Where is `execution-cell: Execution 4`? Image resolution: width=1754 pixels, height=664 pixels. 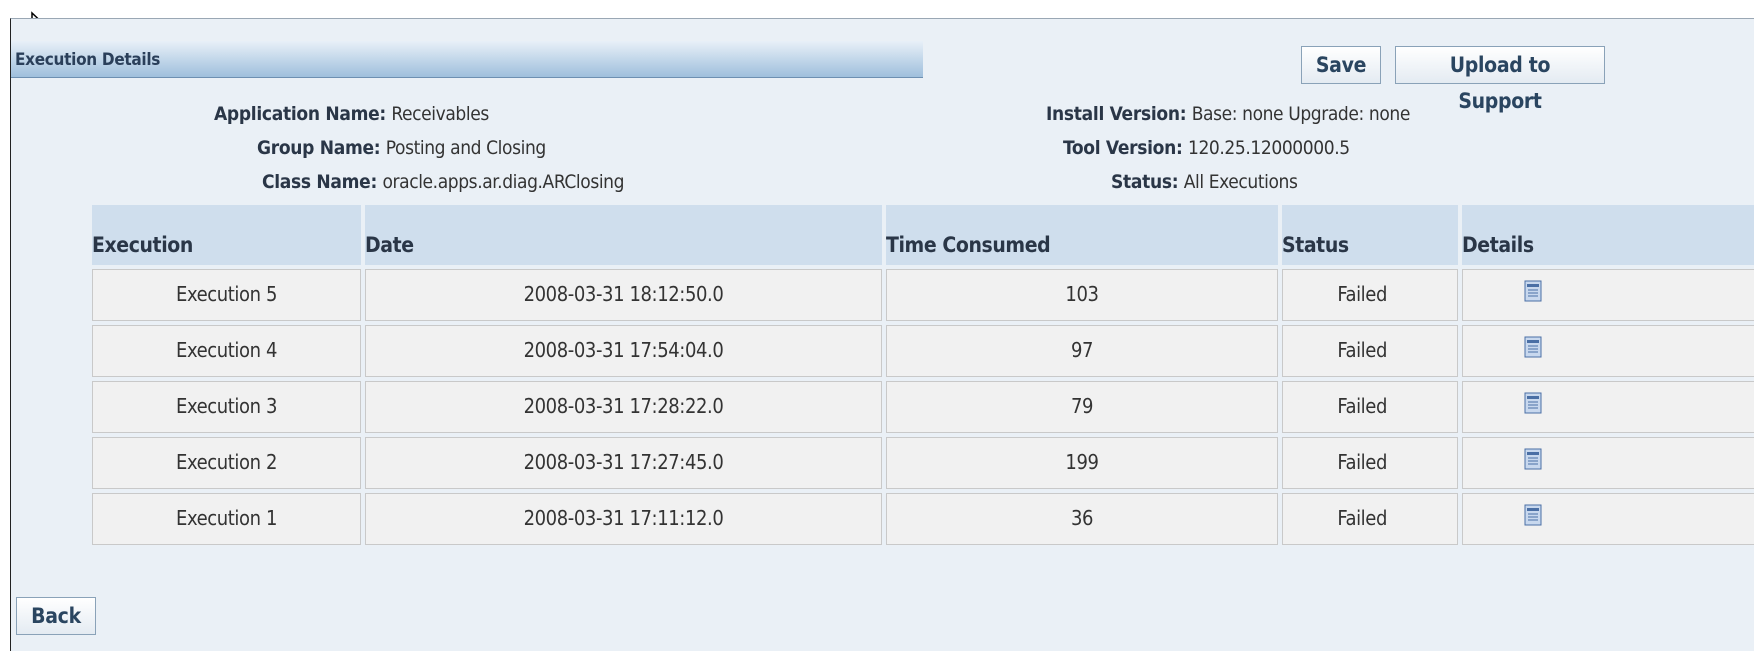 execution-cell: Execution 4 is located at coordinates (226, 351).